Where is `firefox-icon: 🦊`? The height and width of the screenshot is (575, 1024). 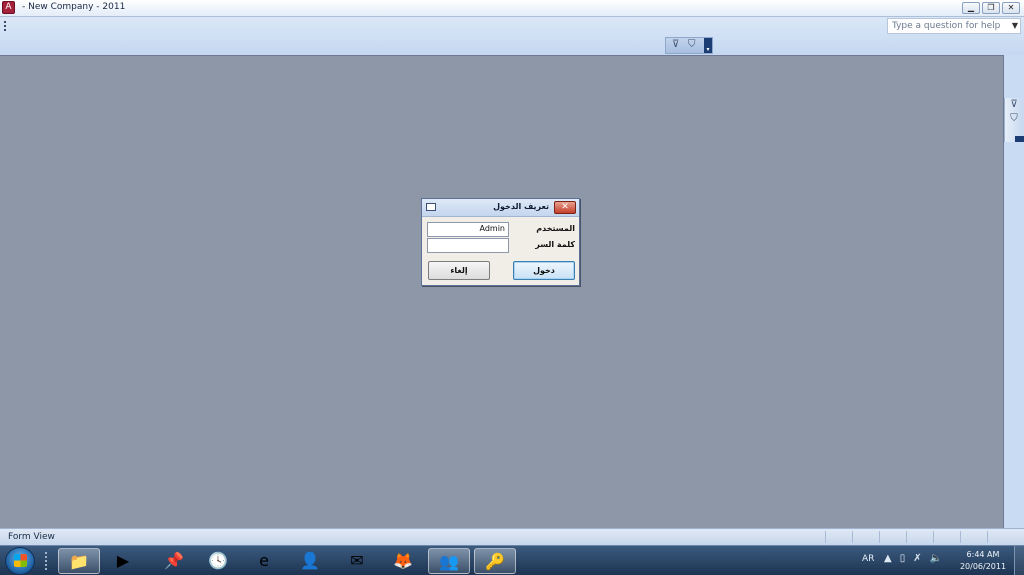
firefox-icon: 🦊 is located at coordinates (403, 561).